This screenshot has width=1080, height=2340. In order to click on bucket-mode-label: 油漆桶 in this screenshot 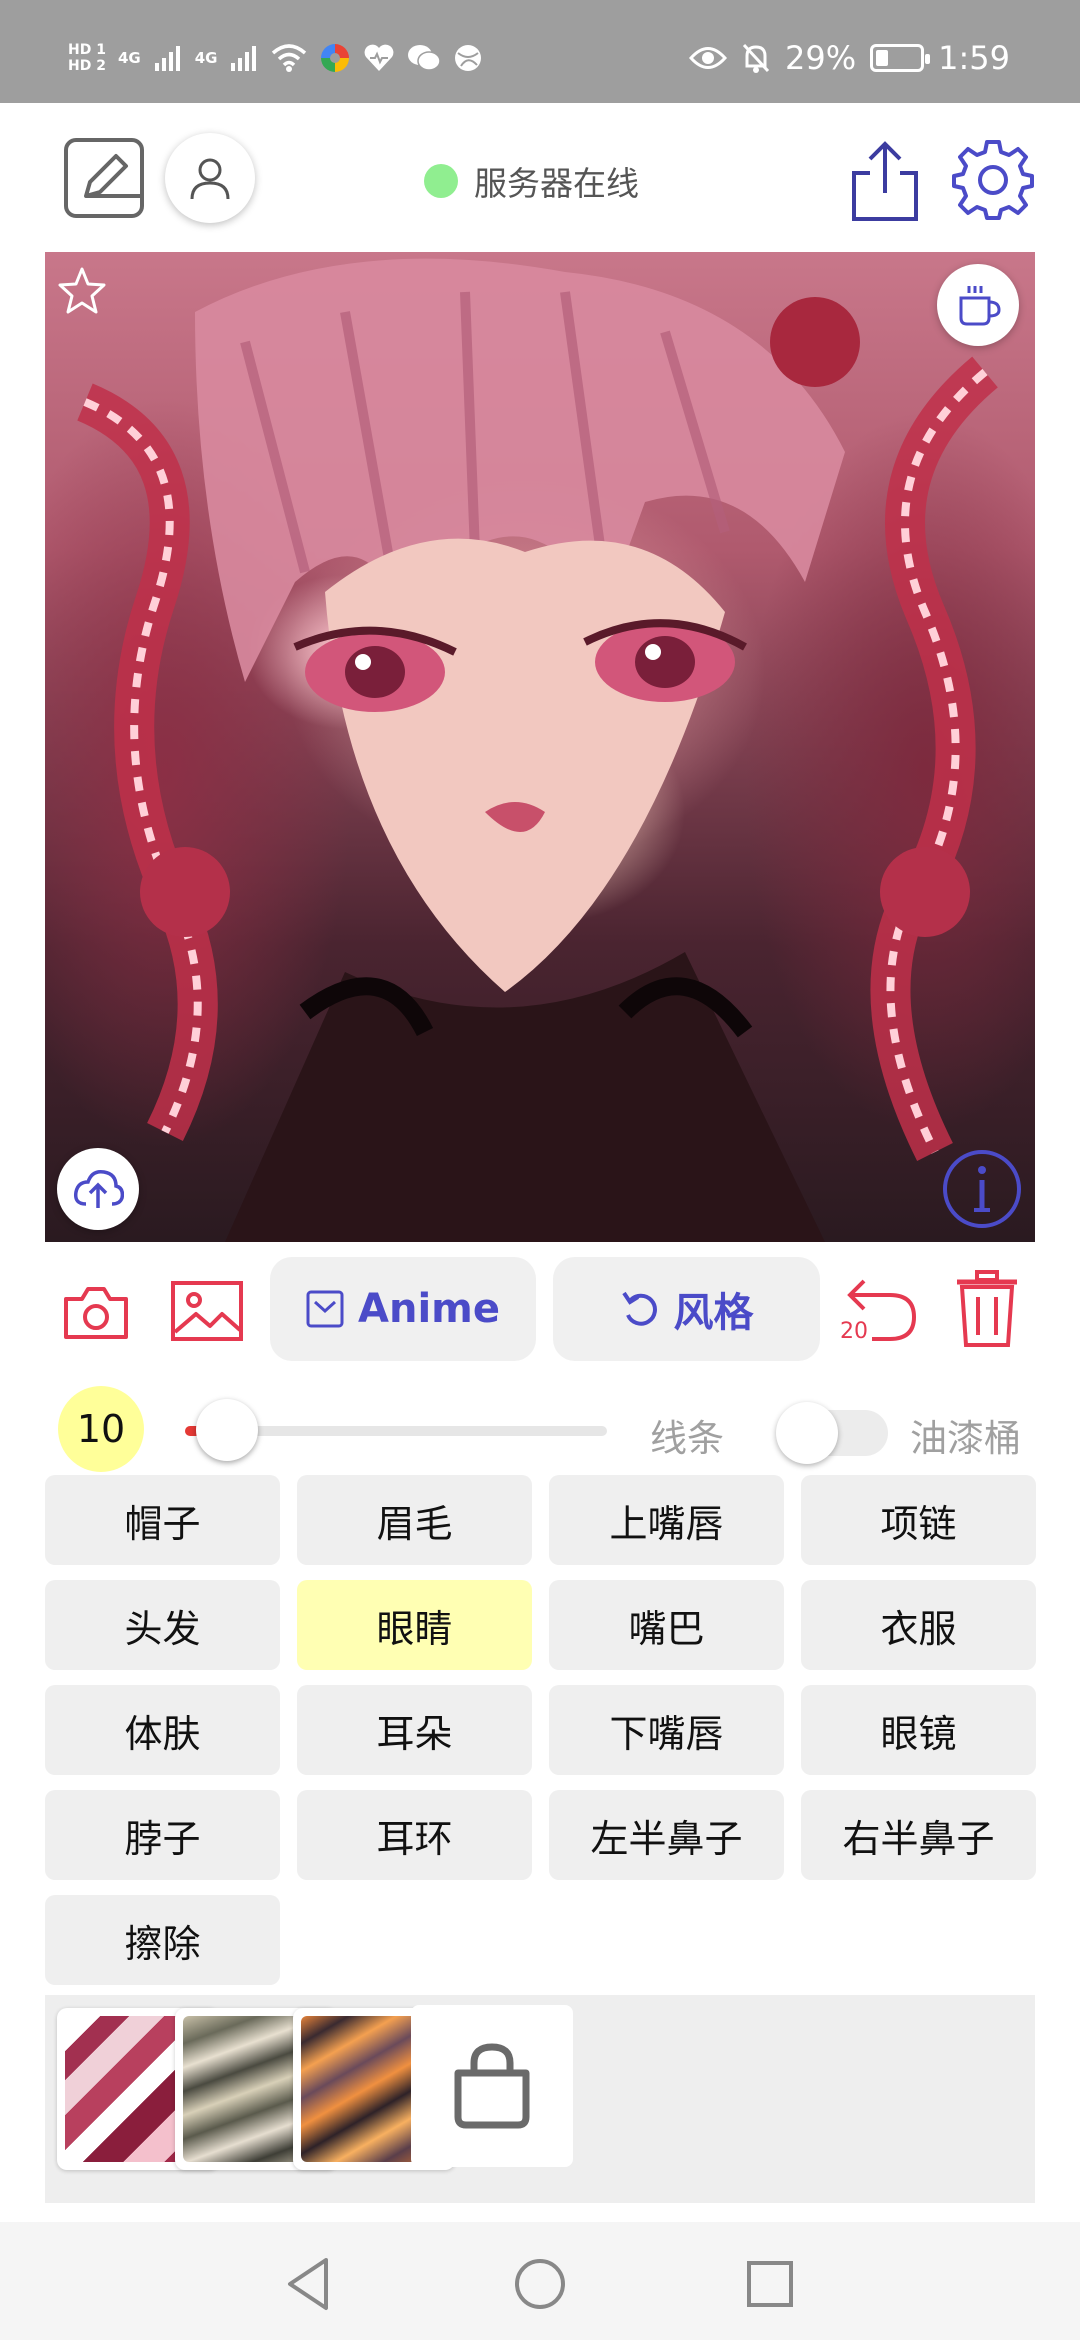, I will do `click(965, 1438)`.